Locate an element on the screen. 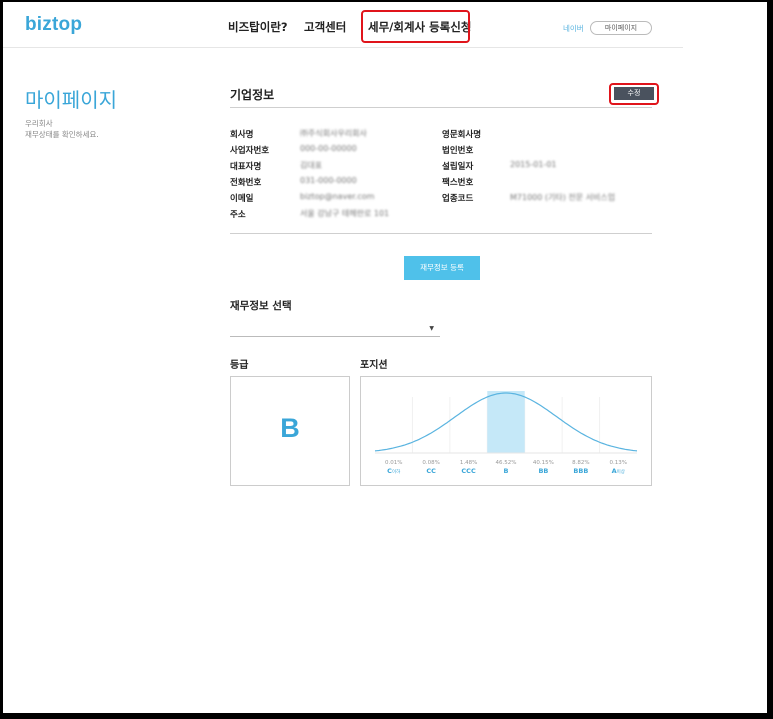 This screenshot has height=719, width=773. highlight-bin is located at coordinates (506, 422).